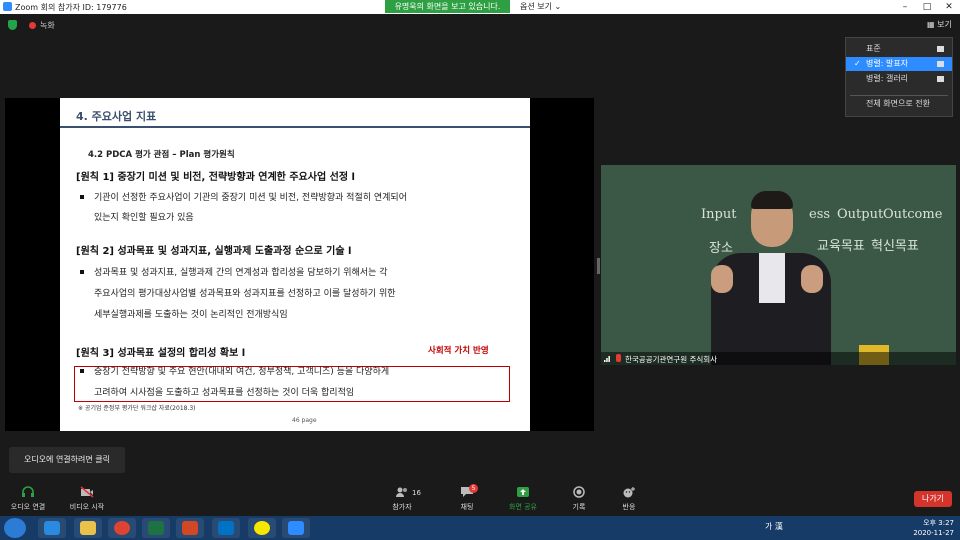 The height and width of the screenshot is (540, 960). Describe the element at coordinates (467, 499) in the screenshot. I see `chat-button: 채팅` at that location.